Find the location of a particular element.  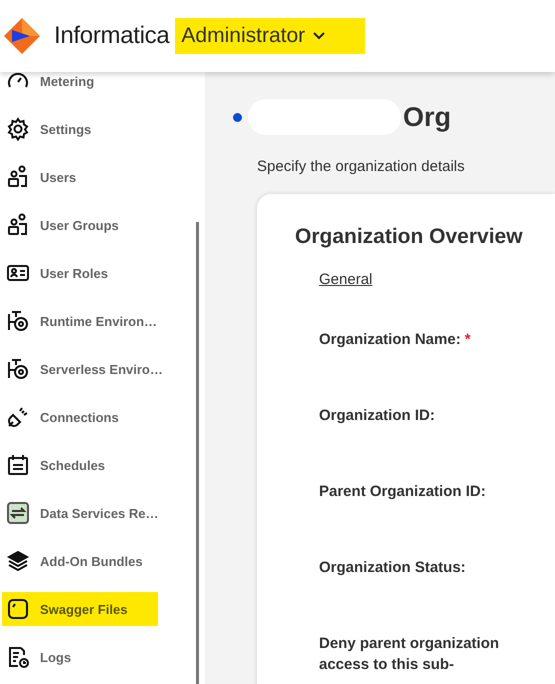

card-title: Organization Overview is located at coordinates (409, 237).